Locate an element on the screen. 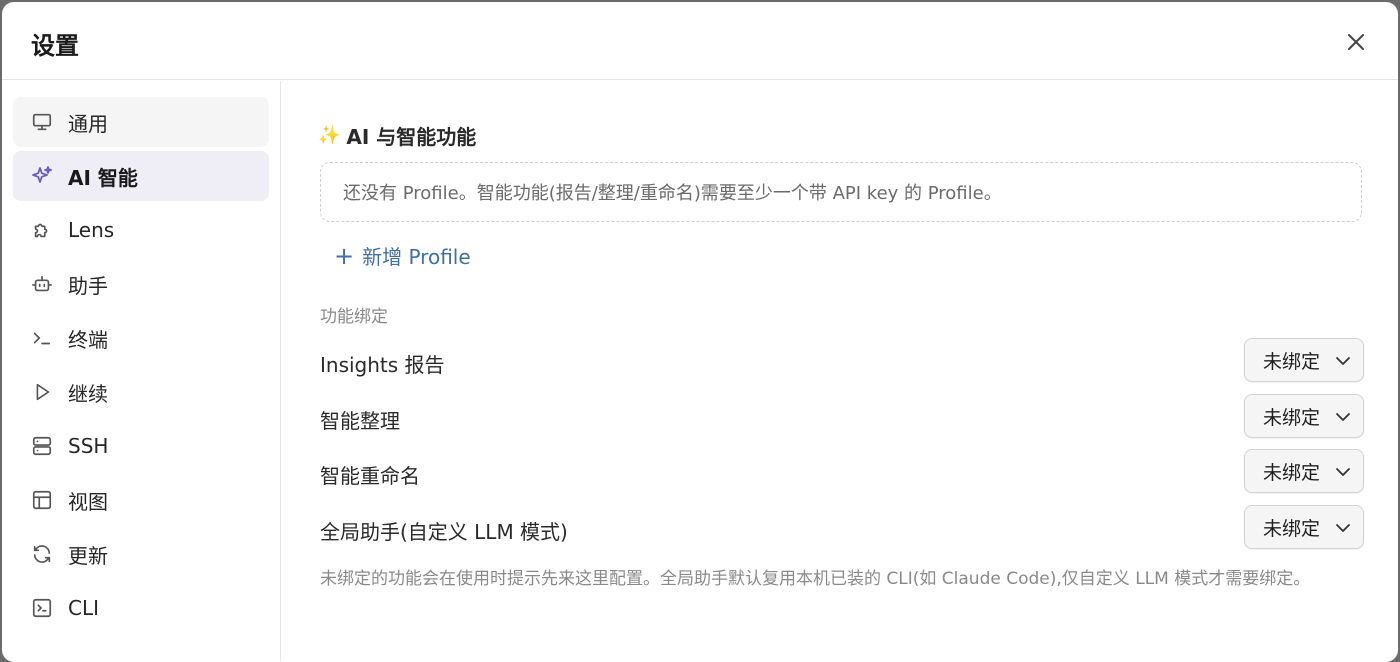 The image size is (1400, 662). add-profile-button: + 新增 Profile is located at coordinates (402, 255).